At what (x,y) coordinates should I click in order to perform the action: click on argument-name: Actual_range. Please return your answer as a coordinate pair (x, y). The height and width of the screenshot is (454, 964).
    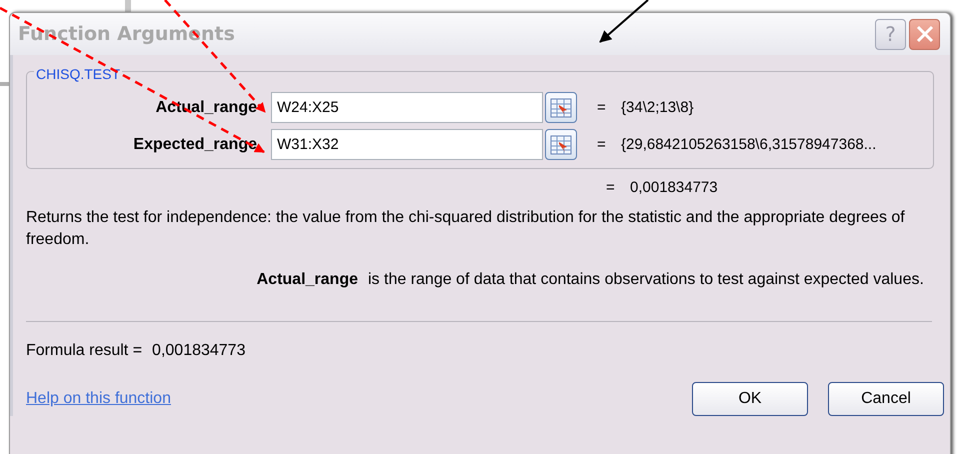
    Looking at the image, I should click on (307, 280).